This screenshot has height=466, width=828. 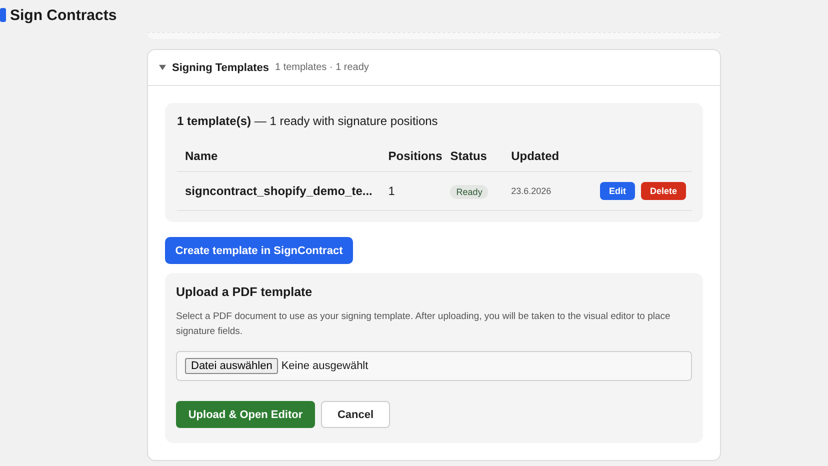 I want to click on section-summary: 1 templates · 1 ready, so click(x=321, y=67).